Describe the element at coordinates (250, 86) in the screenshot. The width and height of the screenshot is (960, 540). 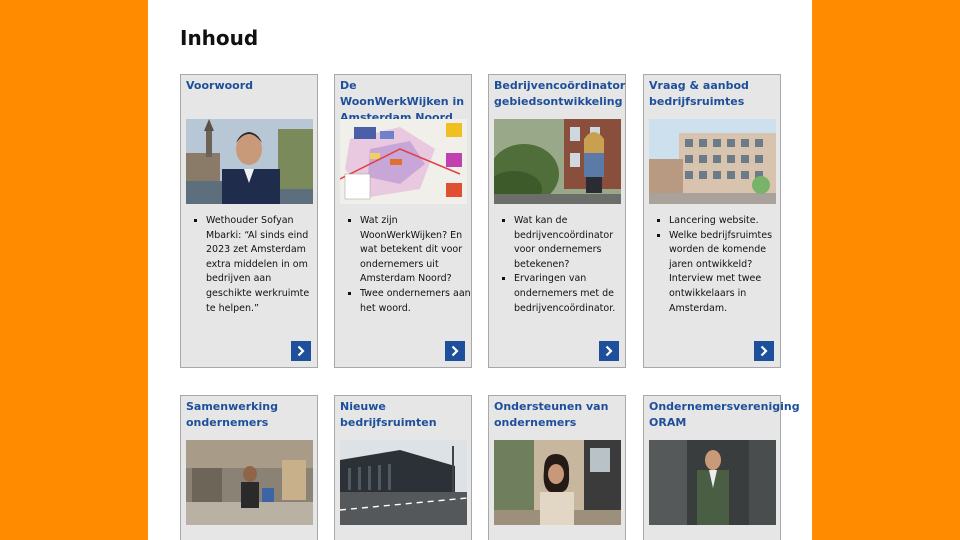
I see `card-title: Voorwoord` at that location.